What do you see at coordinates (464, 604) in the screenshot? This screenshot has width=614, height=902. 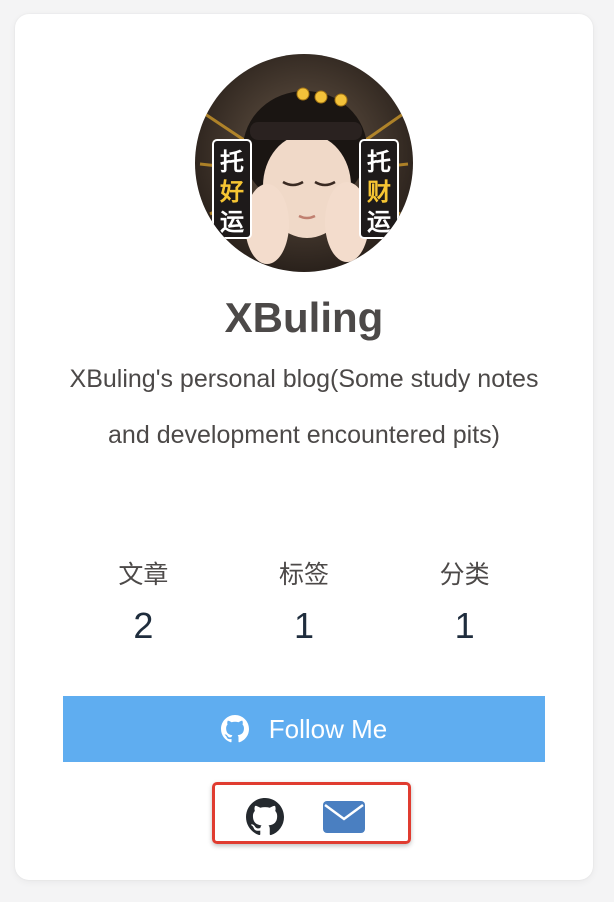 I see `stat-categories: 分类 1` at bounding box center [464, 604].